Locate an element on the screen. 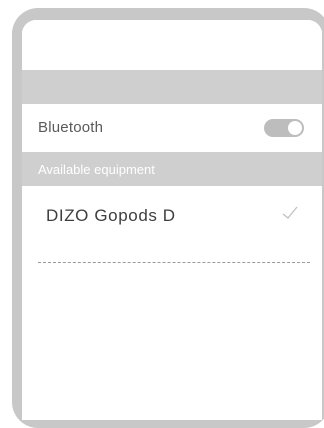 This screenshot has height=428, width=324. header-band is located at coordinates (172, 87).